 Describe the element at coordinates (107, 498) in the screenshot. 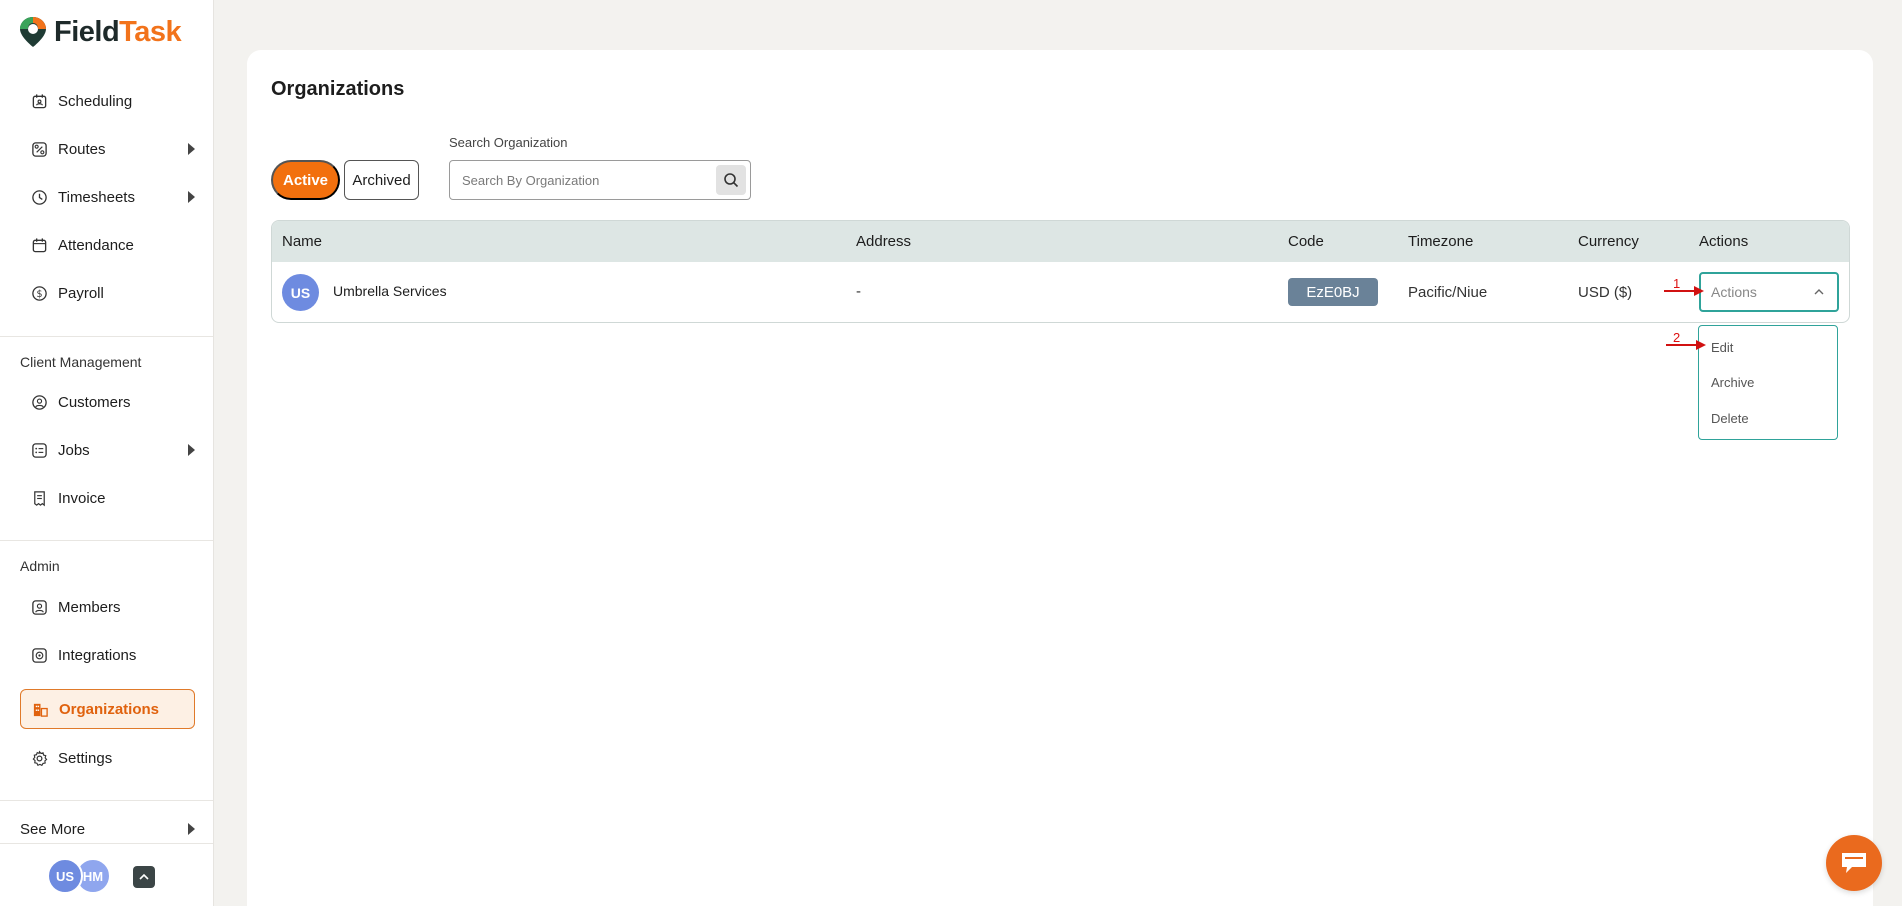

I see `sidebar-item-invoice: Invoice` at that location.